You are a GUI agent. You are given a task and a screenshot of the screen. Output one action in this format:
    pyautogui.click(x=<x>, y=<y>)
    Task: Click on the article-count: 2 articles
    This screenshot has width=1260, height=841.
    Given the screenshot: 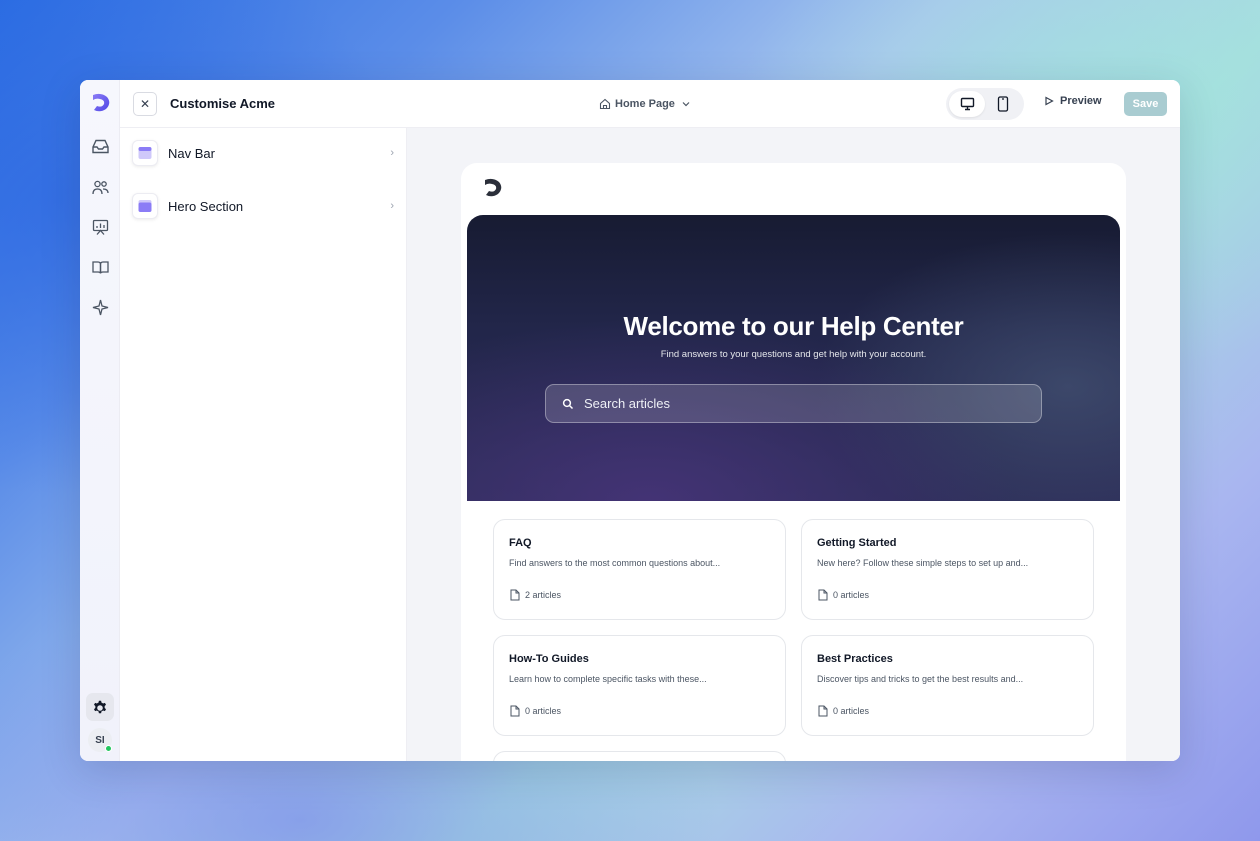 What is the action you would take?
    pyautogui.click(x=535, y=595)
    